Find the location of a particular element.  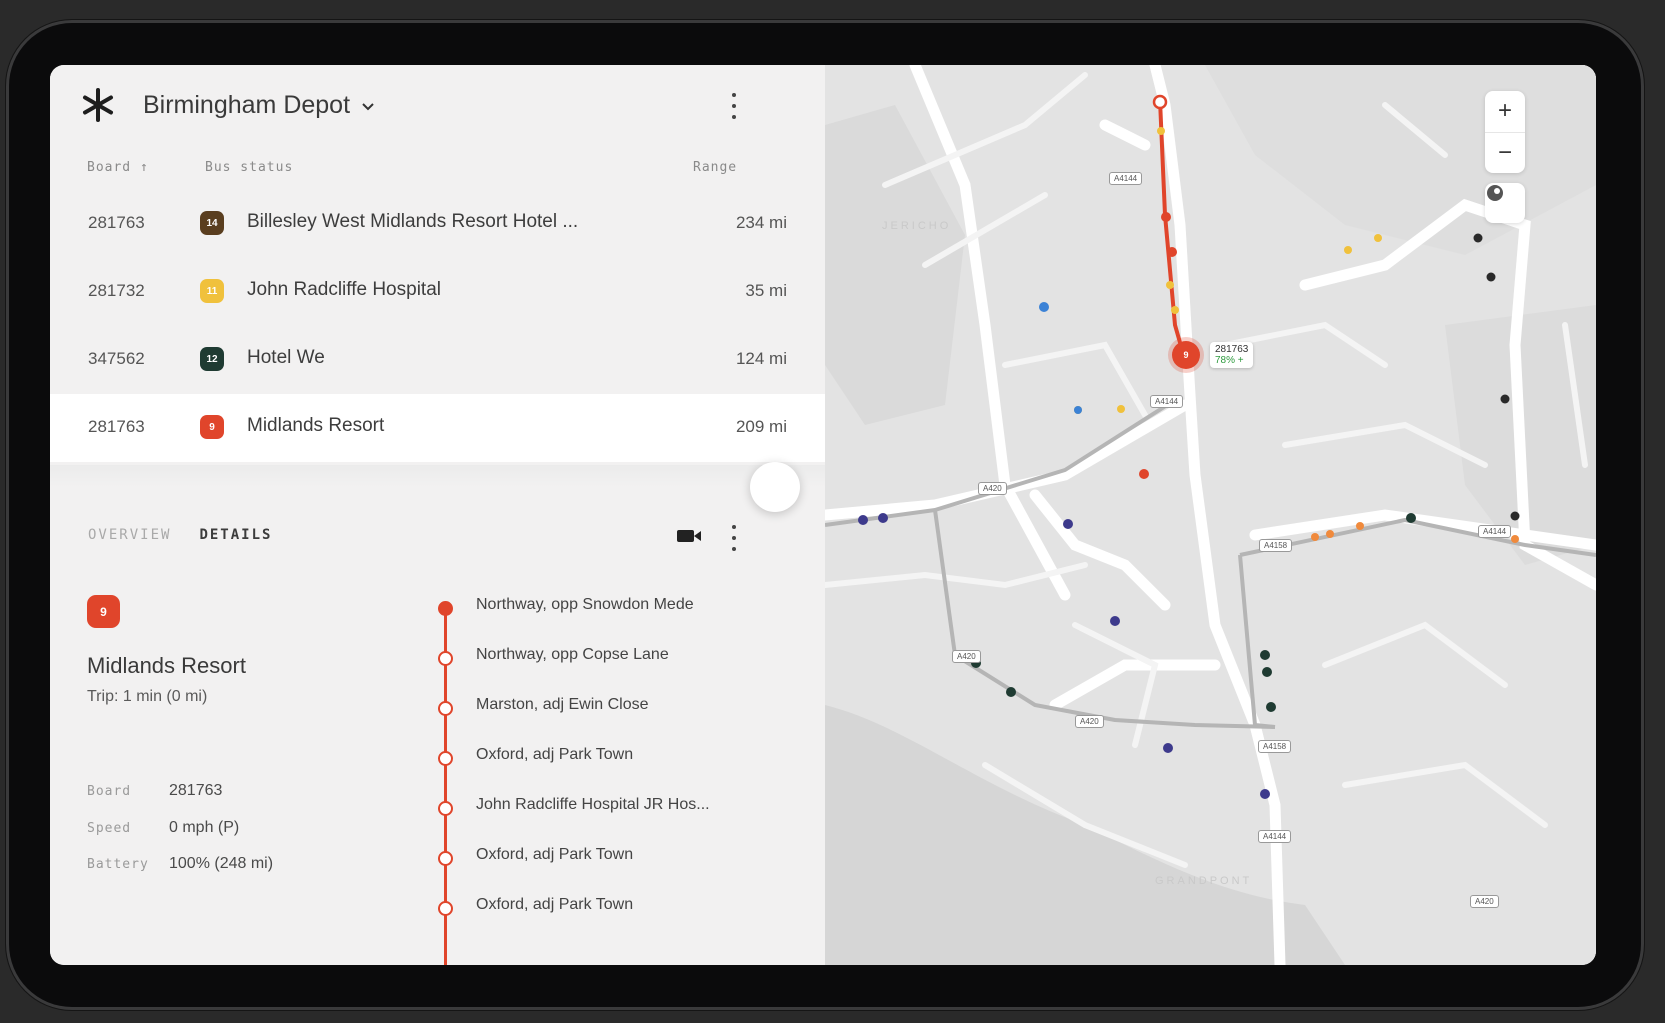

header: Birmingham Depot is located at coordinates (437, 105).